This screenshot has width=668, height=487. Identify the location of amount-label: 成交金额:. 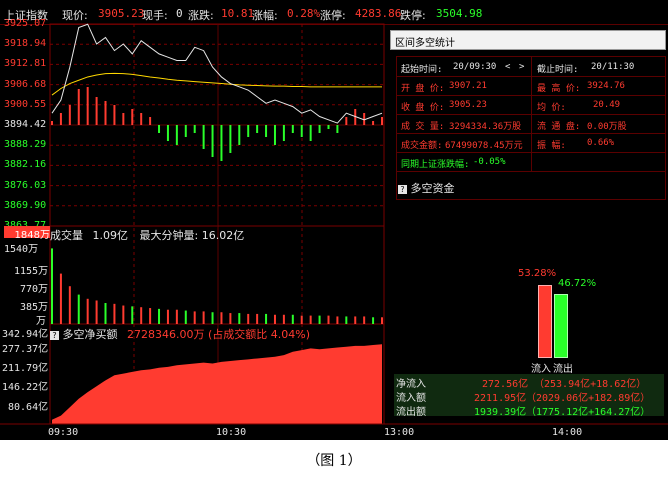
(422, 146).